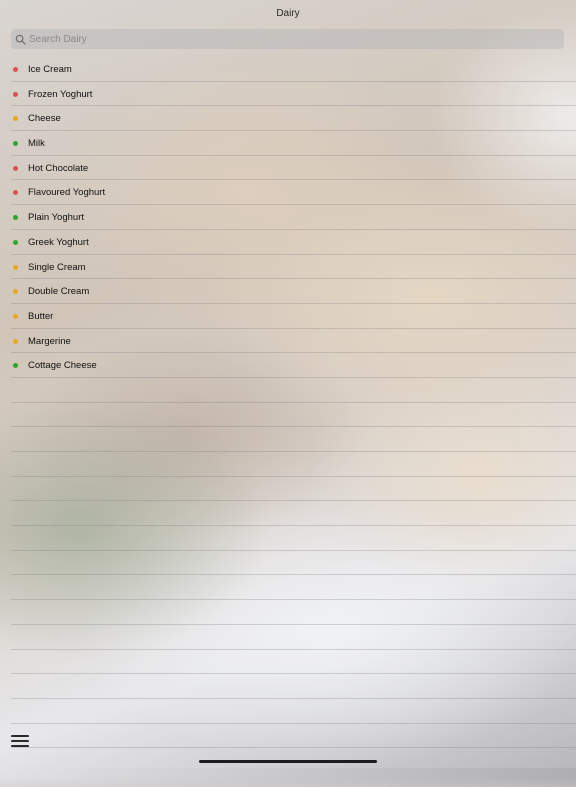  What do you see at coordinates (293, 316) in the screenshot?
I see `list-item: Butter` at bounding box center [293, 316].